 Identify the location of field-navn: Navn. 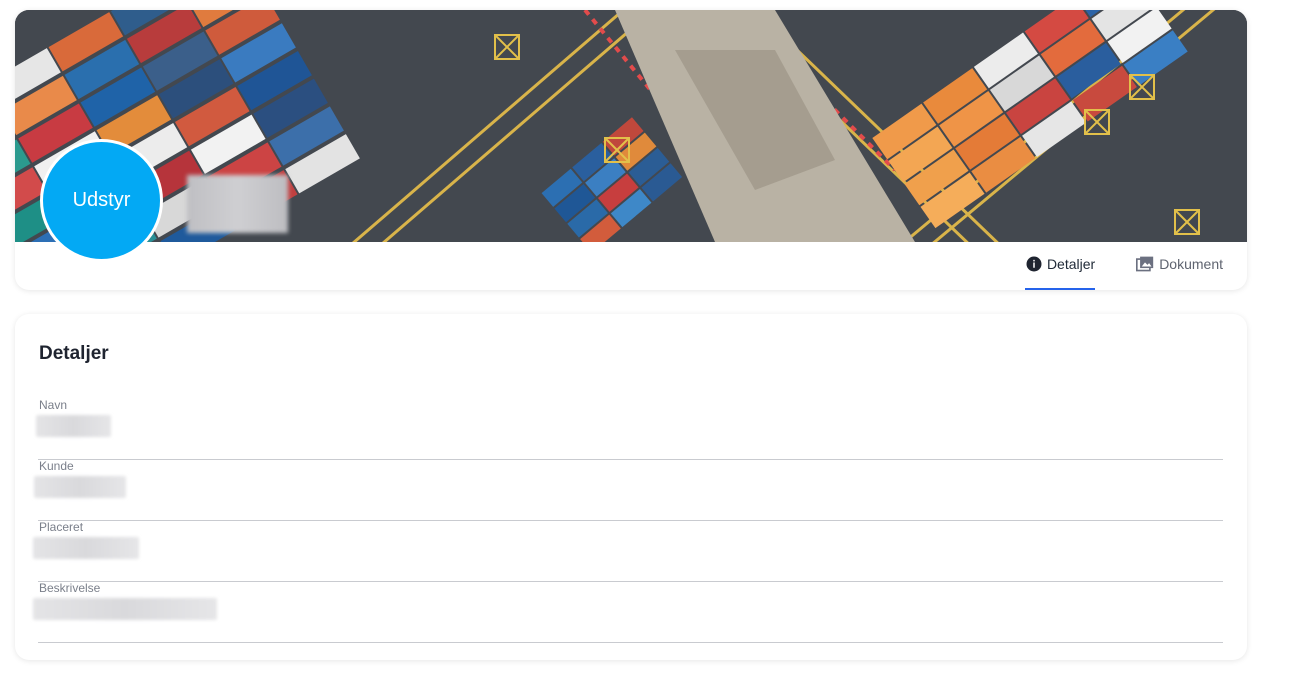
(629, 429).